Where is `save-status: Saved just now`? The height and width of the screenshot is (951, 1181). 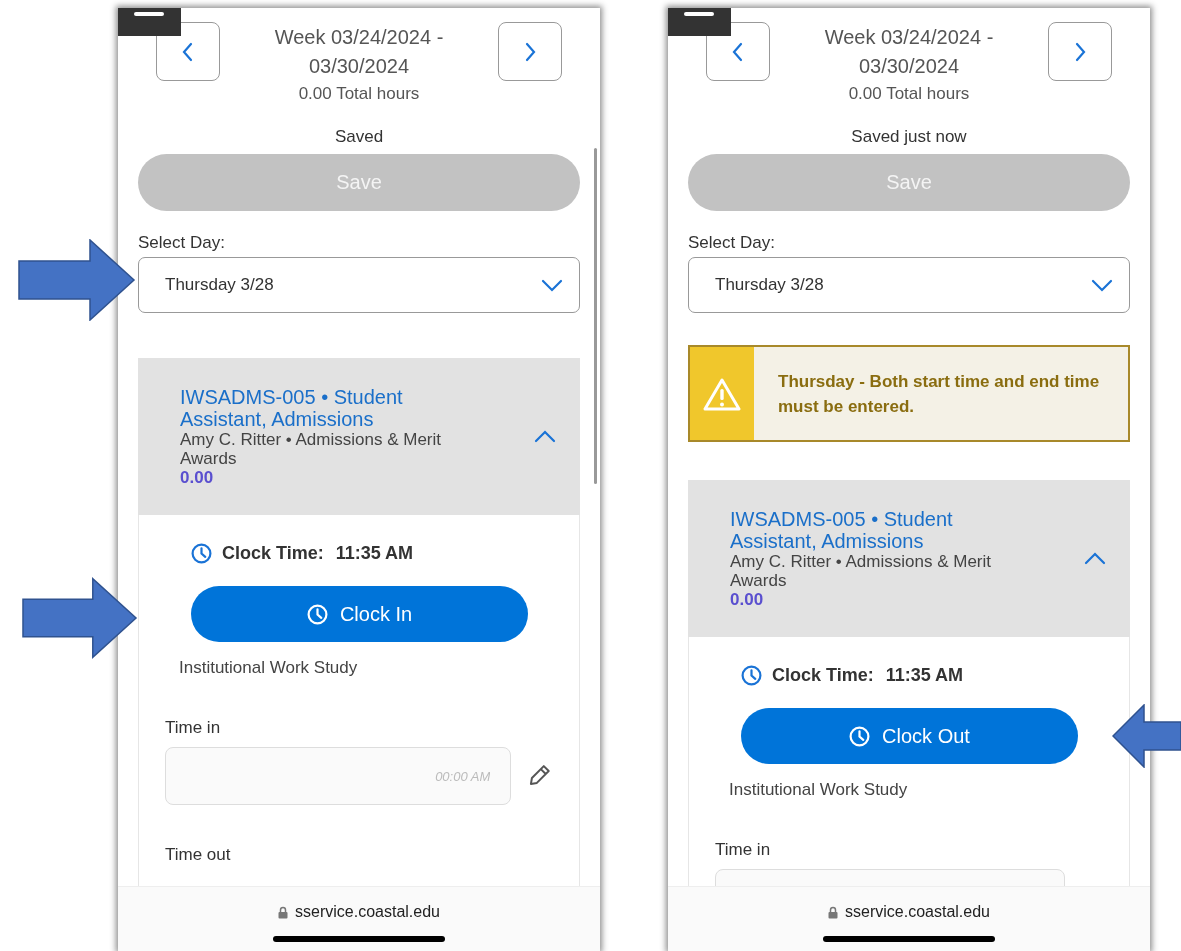 save-status: Saved just now is located at coordinates (909, 137).